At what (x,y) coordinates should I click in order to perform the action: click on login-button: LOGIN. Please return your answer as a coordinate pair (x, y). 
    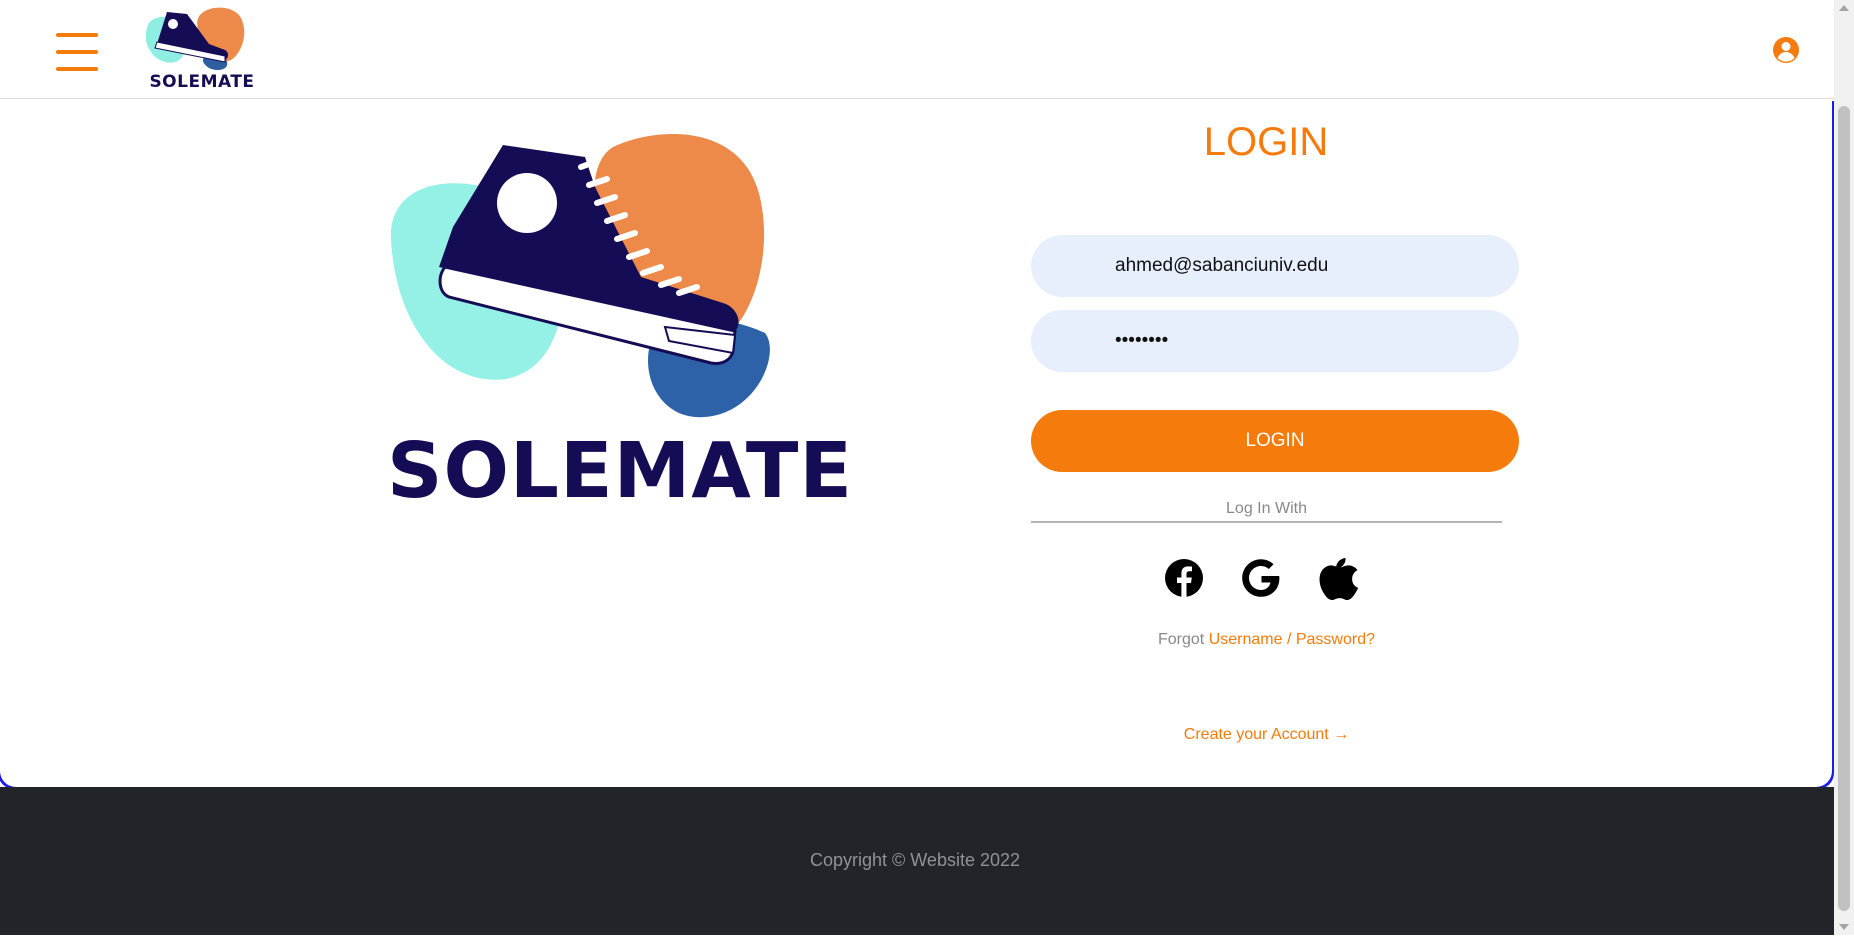
    Looking at the image, I should click on (1275, 441).